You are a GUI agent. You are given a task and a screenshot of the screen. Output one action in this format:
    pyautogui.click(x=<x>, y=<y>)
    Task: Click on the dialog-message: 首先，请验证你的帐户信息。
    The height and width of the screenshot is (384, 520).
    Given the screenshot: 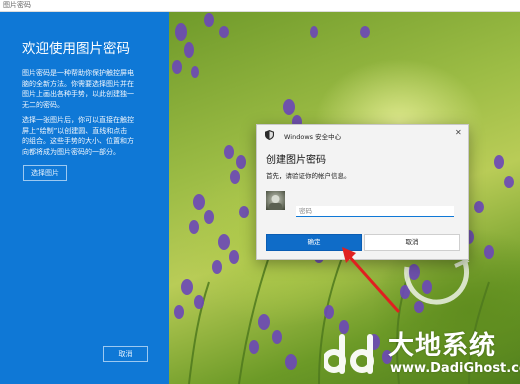 What is the action you would take?
    pyautogui.click(x=308, y=176)
    